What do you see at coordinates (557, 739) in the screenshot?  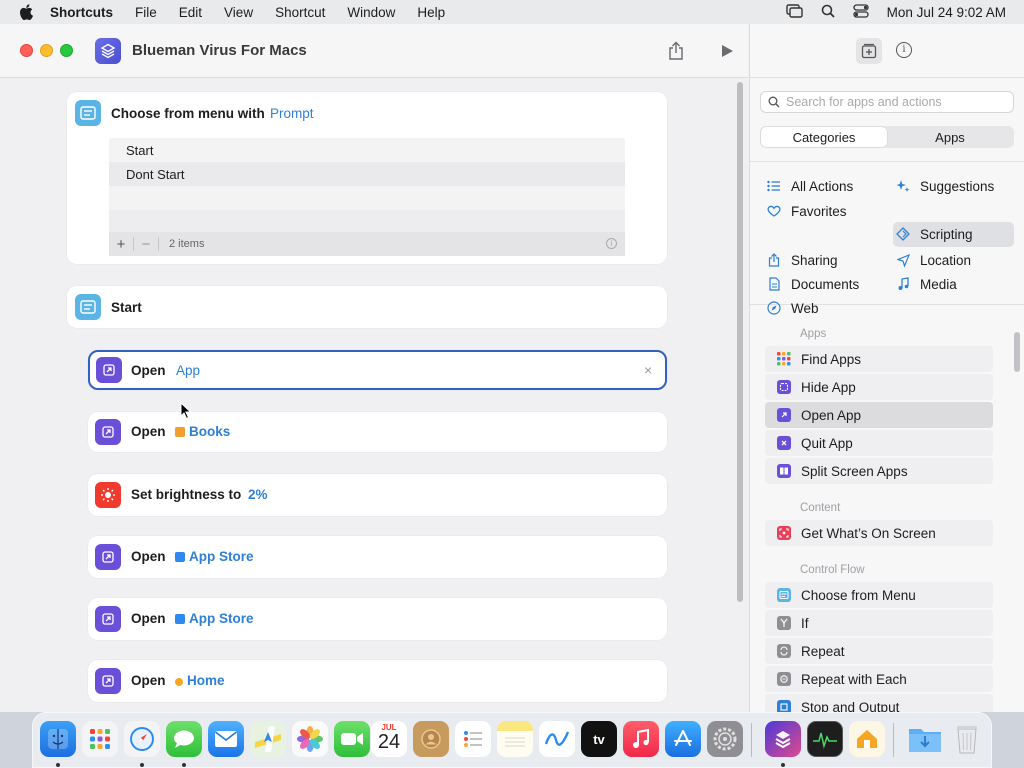 I see `freeform-icon` at bounding box center [557, 739].